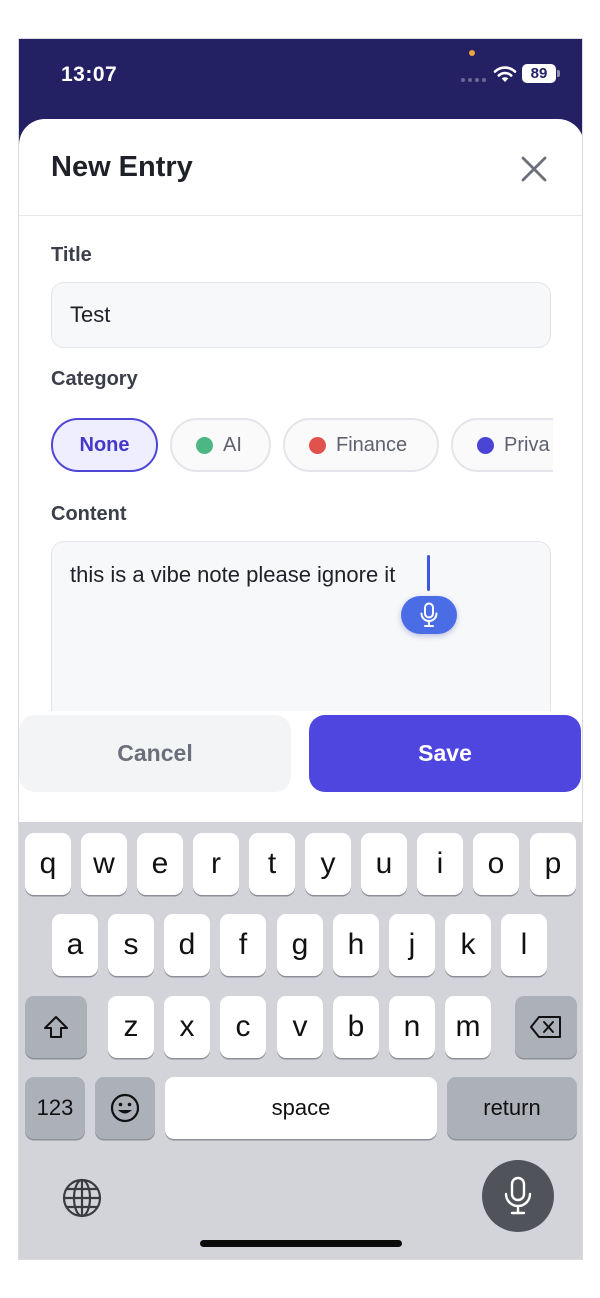 Image resolution: width=600 pixels, height=1298 pixels. What do you see at coordinates (356, 945) in the screenshot?
I see `key-h: h` at bounding box center [356, 945].